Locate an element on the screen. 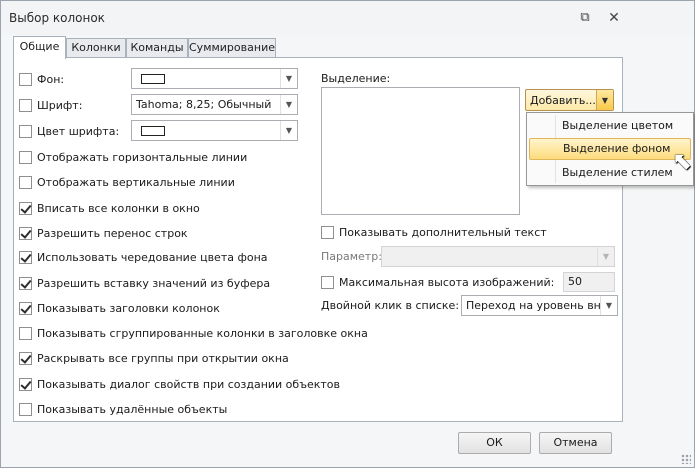 The image size is (695, 468). double-click-combo: Переход на уровень вниз ▼ is located at coordinates (539, 305).